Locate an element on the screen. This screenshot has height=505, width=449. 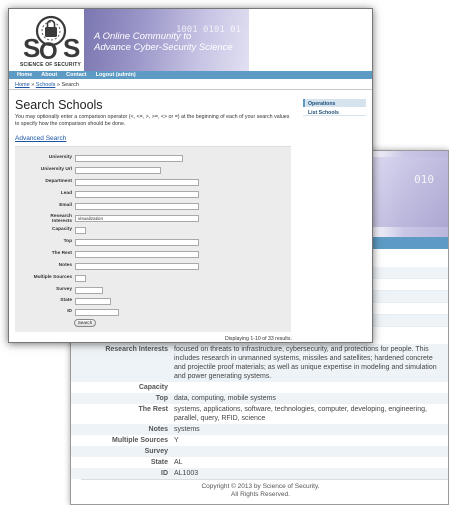
detail-row-multiple-sources: Multiple Sources Y is located at coordinates (259, 440).